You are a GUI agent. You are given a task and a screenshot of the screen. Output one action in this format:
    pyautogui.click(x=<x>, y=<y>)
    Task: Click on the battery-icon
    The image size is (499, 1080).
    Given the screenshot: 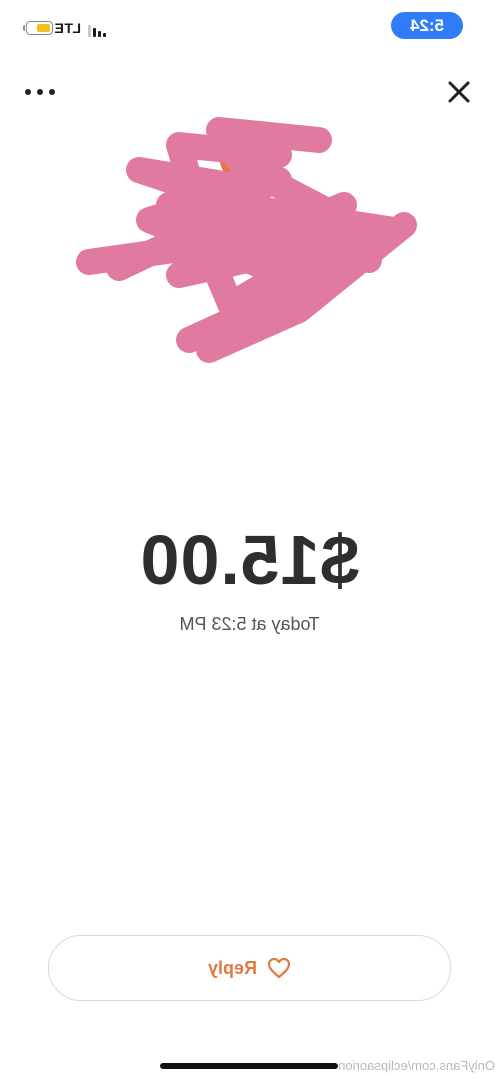 What is the action you would take?
    pyautogui.click(x=39, y=28)
    